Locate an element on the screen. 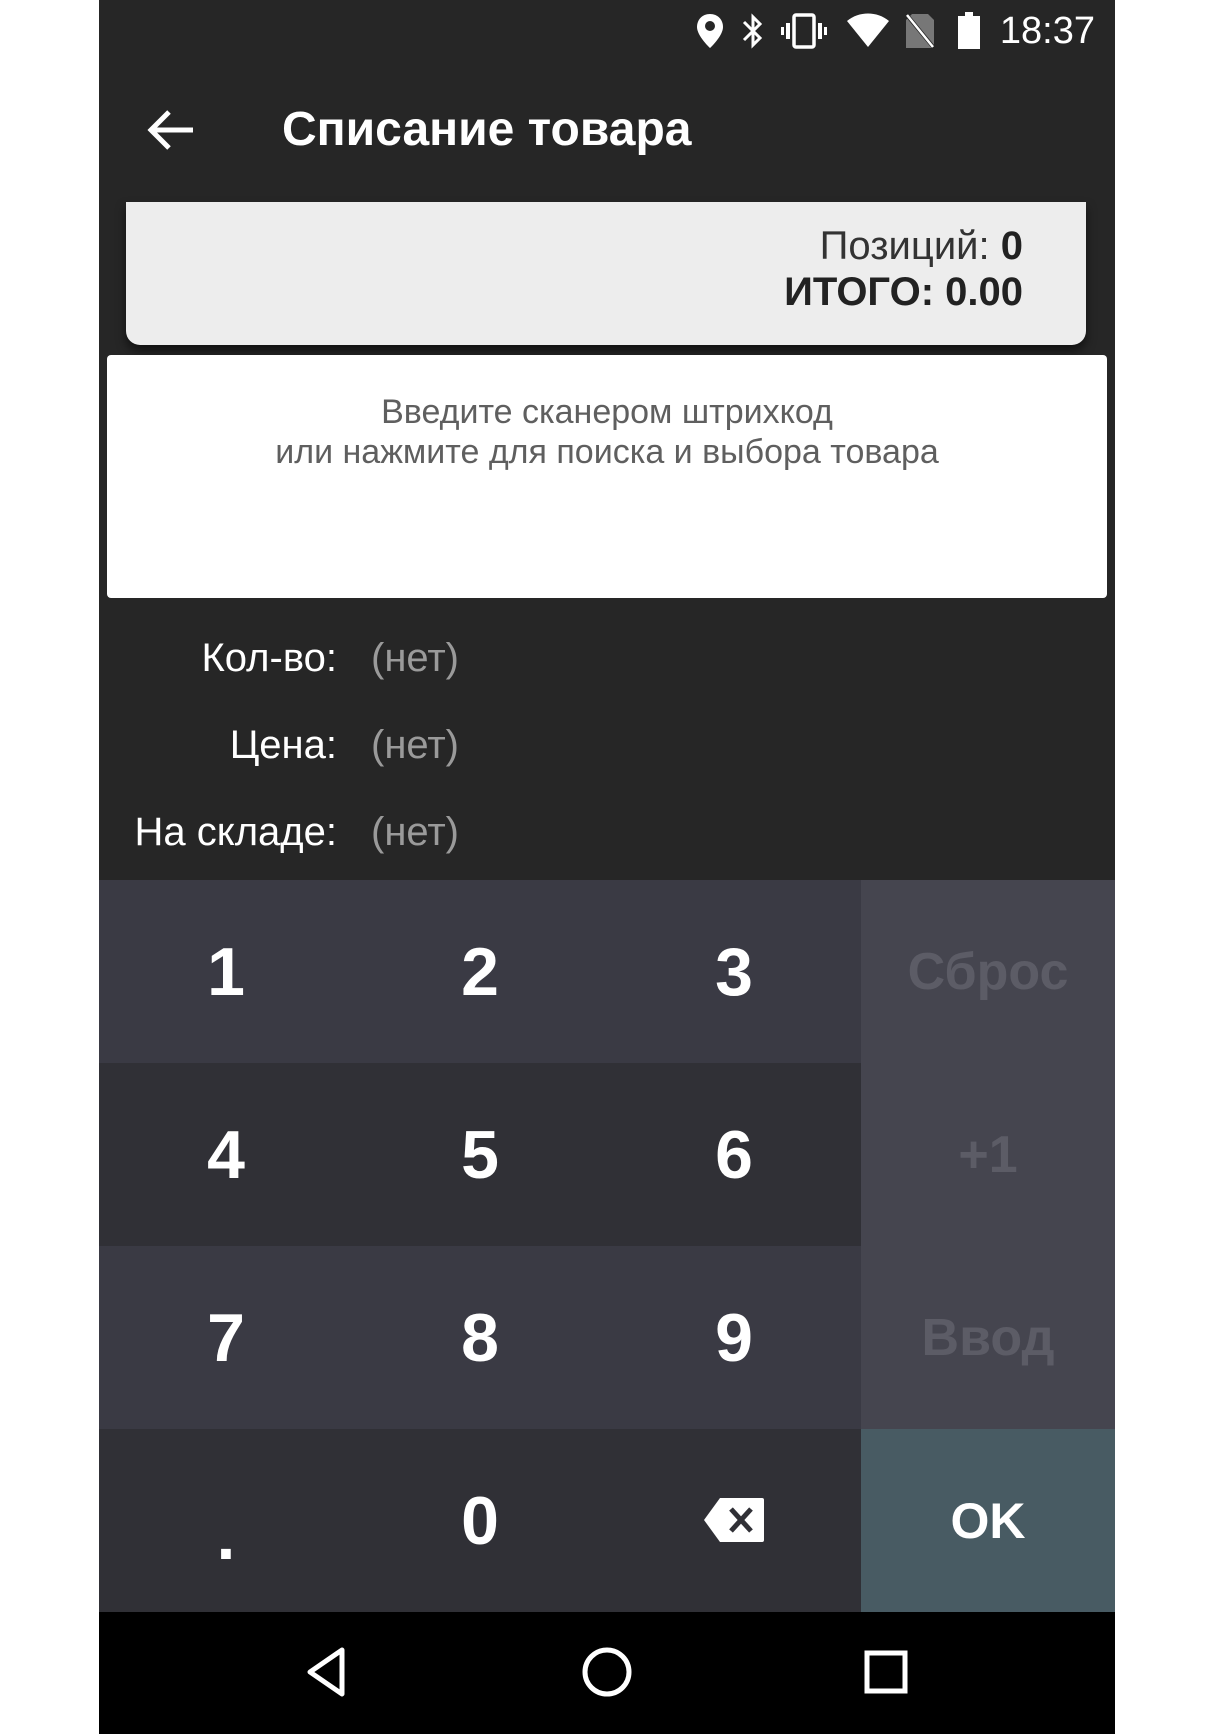  no-sim-icon is located at coordinates (920, 33).